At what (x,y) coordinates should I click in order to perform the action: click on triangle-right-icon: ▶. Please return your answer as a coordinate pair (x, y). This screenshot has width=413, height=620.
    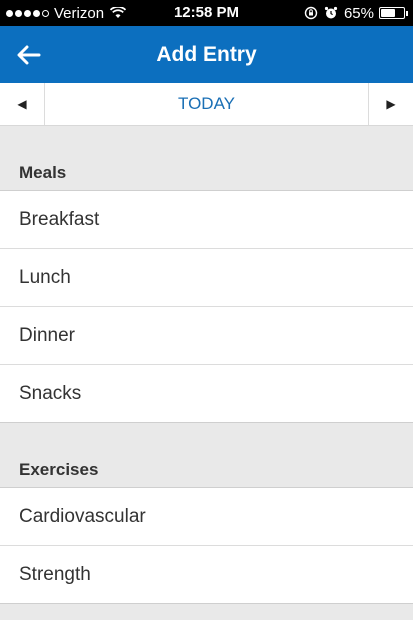
    Looking at the image, I should click on (391, 104).